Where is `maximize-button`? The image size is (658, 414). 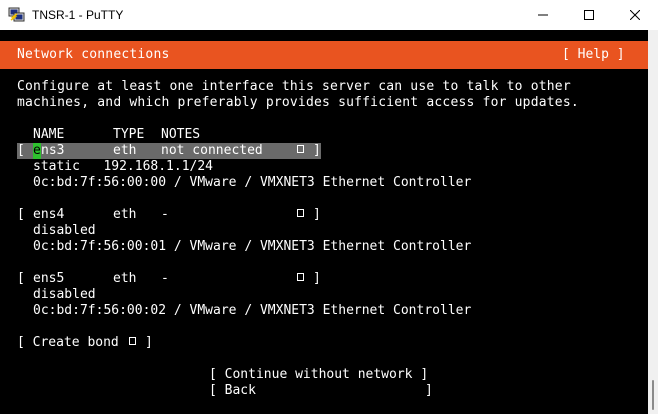
maximize-button is located at coordinates (589, 15).